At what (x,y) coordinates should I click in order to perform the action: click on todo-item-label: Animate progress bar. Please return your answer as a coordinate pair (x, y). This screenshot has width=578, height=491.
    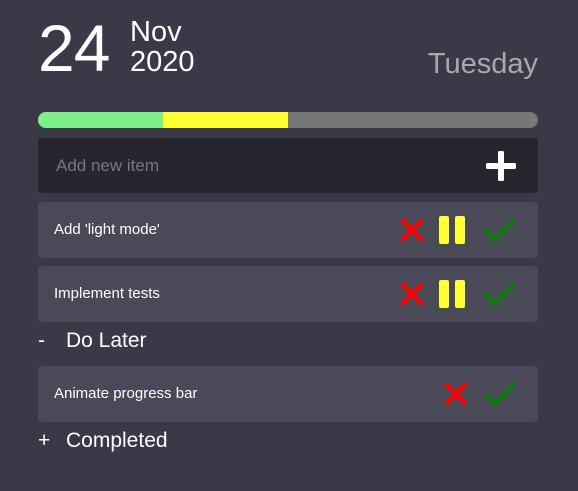
    Looking at the image, I should click on (126, 393).